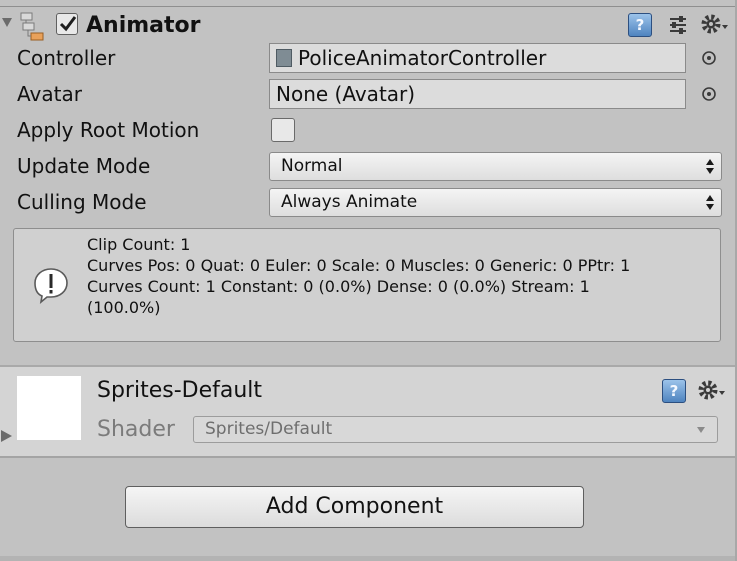 The image size is (737, 561). I want to click on shader-value: Sprites/Default, so click(269, 429).